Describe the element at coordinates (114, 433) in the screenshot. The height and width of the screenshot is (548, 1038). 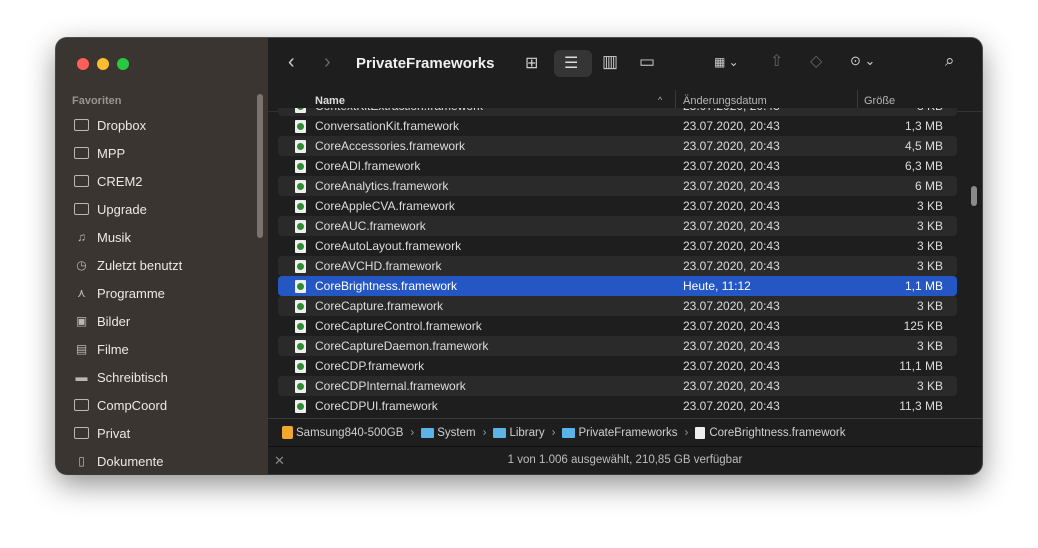
I see `sidebar-item-label: Privat` at that location.